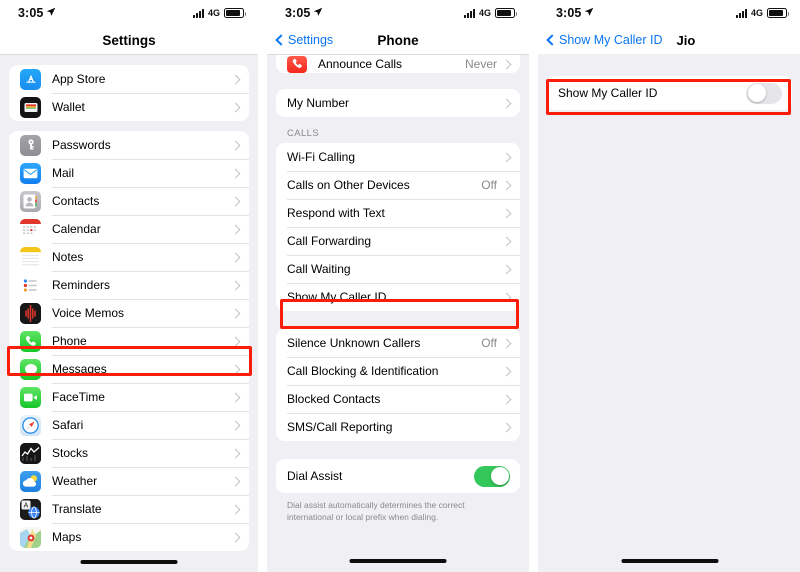 Image resolution: width=800 pixels, height=572 pixels. Describe the element at coordinates (129, 369) in the screenshot. I see `sidebar-item-messages: Messages` at that location.